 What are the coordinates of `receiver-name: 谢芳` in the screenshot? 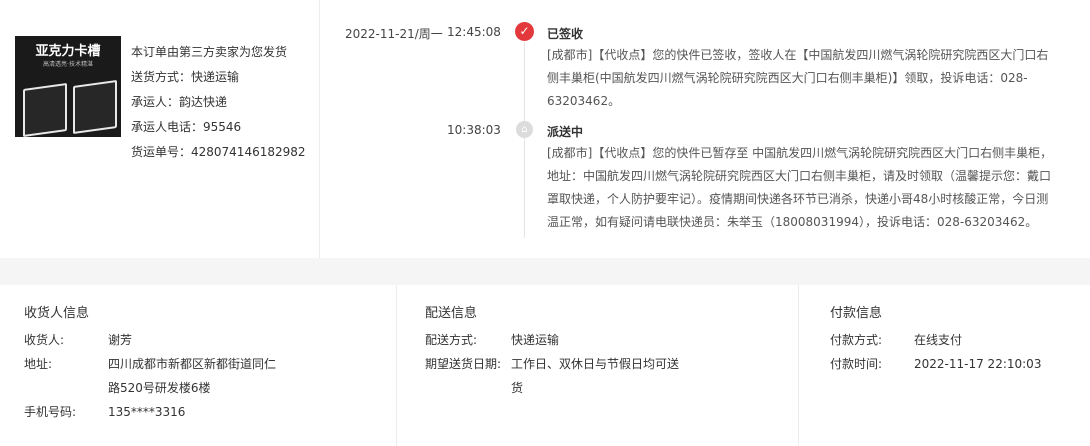 It's located at (120, 340).